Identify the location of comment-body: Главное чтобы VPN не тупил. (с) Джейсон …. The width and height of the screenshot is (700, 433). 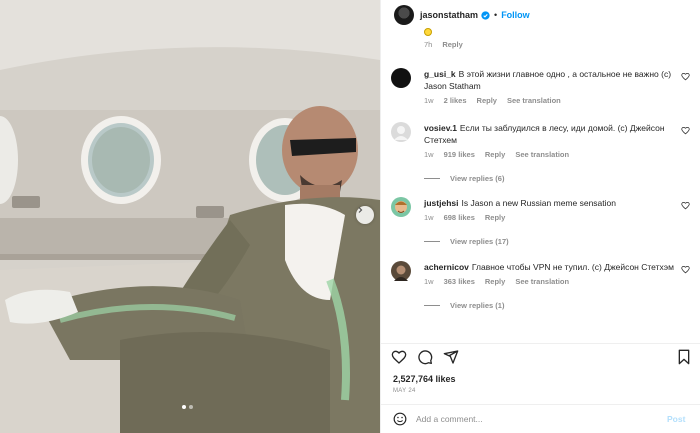
(572, 267).